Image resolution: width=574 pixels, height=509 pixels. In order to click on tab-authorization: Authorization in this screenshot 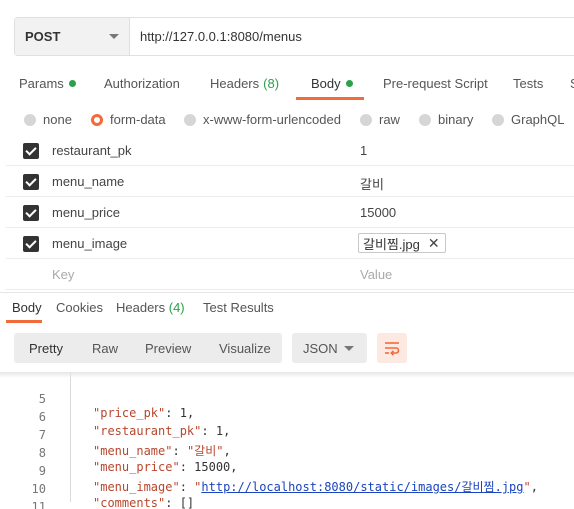, I will do `click(142, 83)`.